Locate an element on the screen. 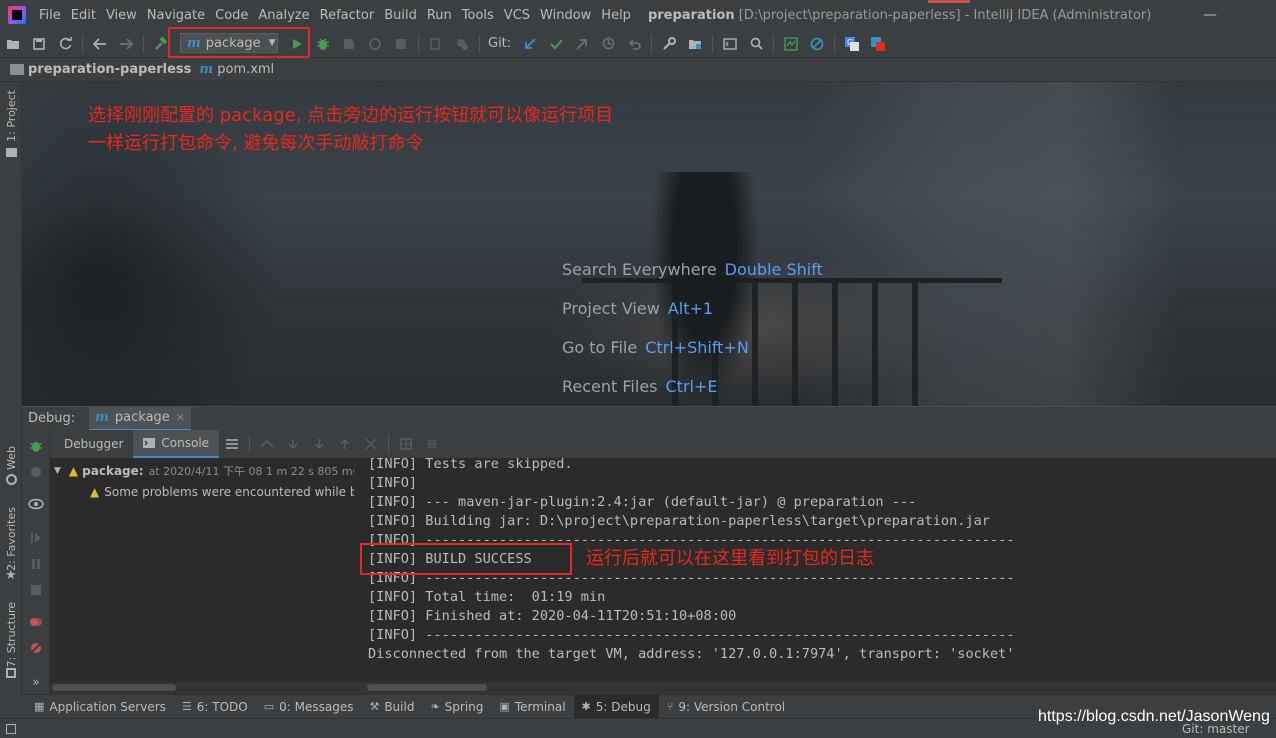 The image size is (1276, 738). git-rollback-icon is located at coordinates (634, 44).